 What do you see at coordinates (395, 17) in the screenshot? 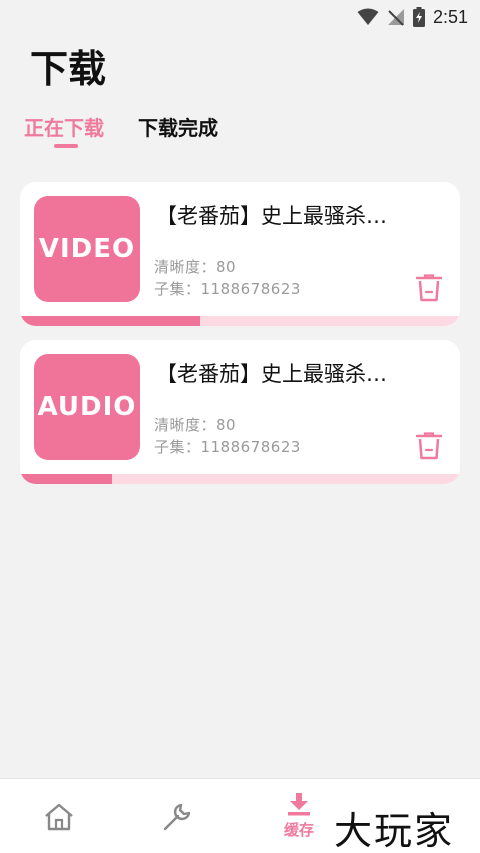
I see `no-signal-icon` at bounding box center [395, 17].